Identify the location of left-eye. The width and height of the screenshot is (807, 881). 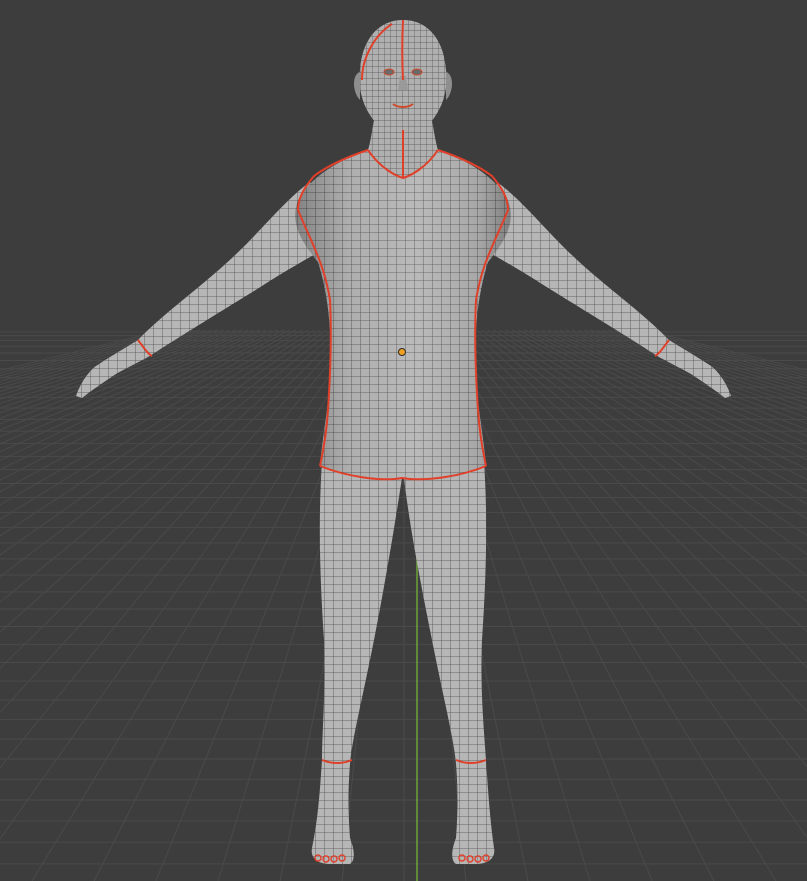
(389, 72).